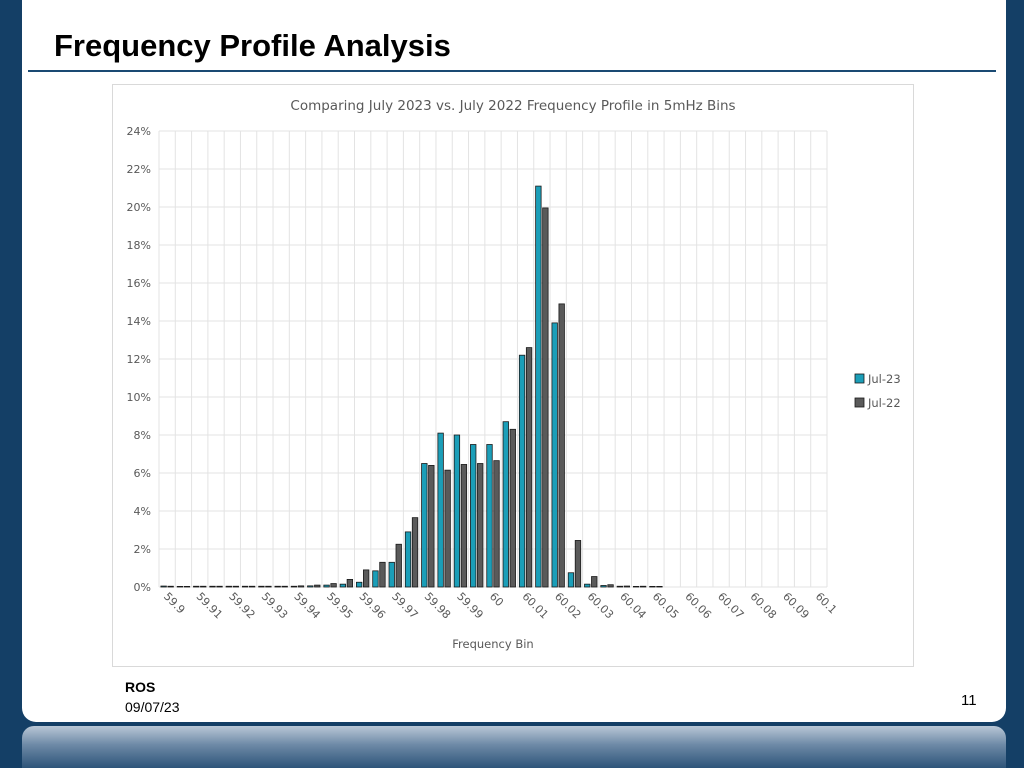  Describe the element at coordinates (212, 586) in the screenshot. I see `bar-jul-23-59.915` at that location.